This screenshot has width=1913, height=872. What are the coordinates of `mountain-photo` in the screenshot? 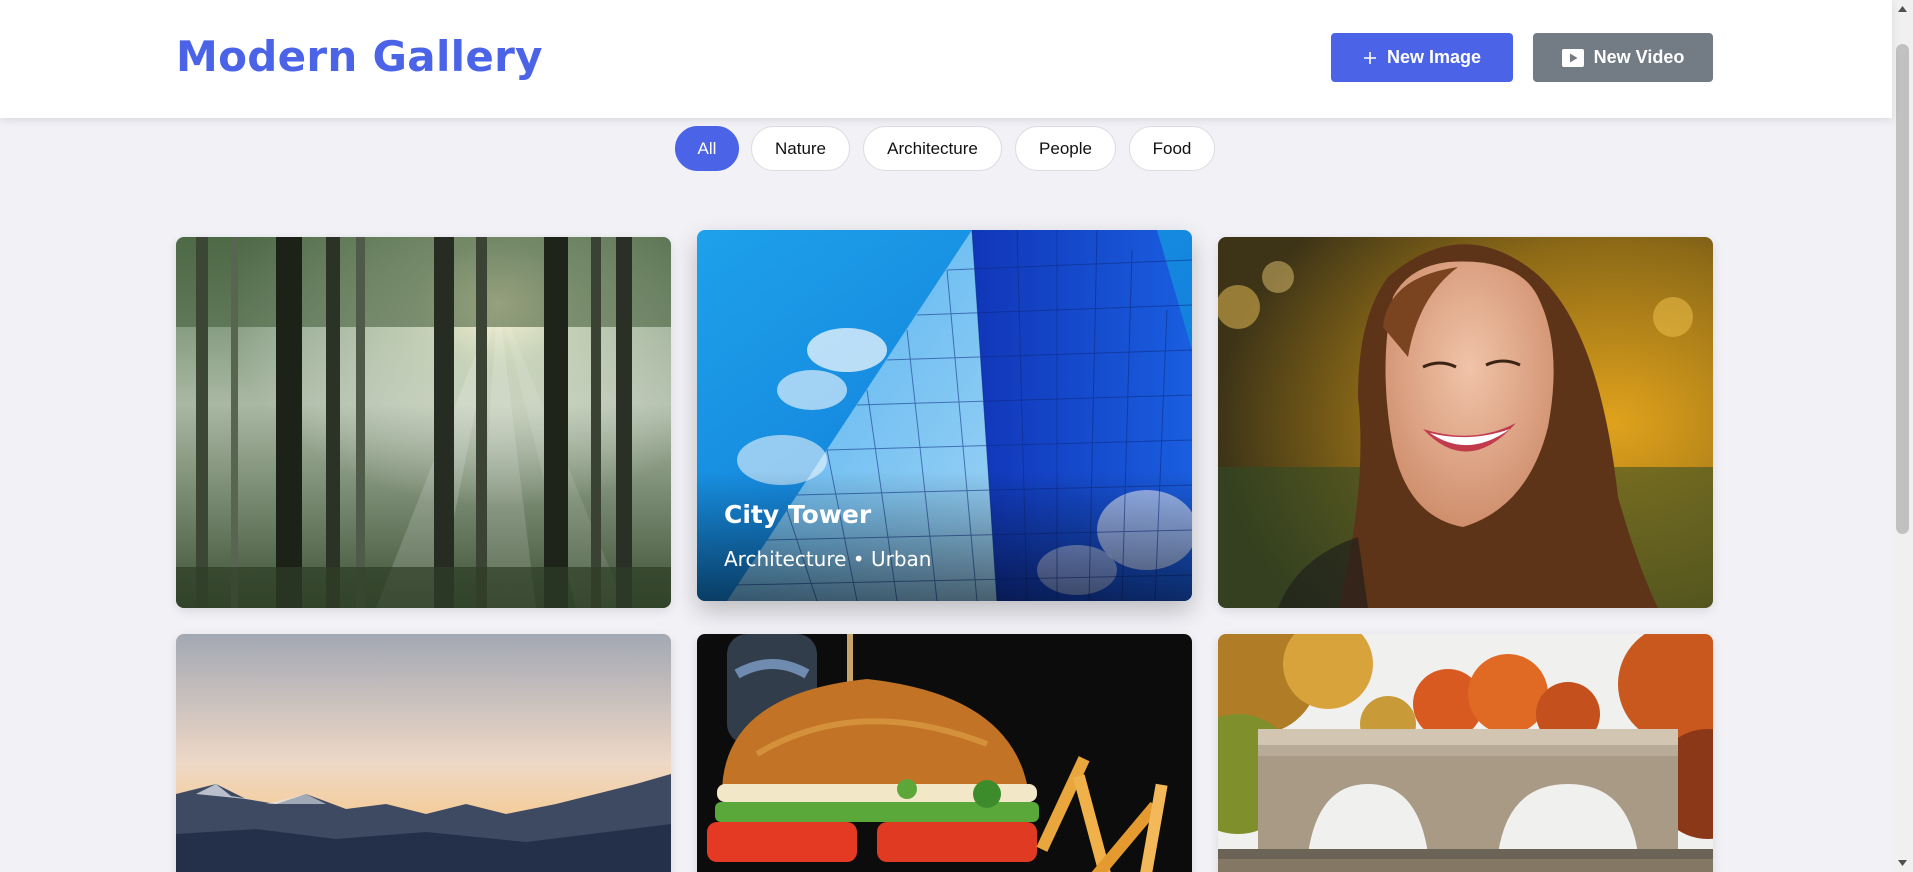 It's located at (423, 753).